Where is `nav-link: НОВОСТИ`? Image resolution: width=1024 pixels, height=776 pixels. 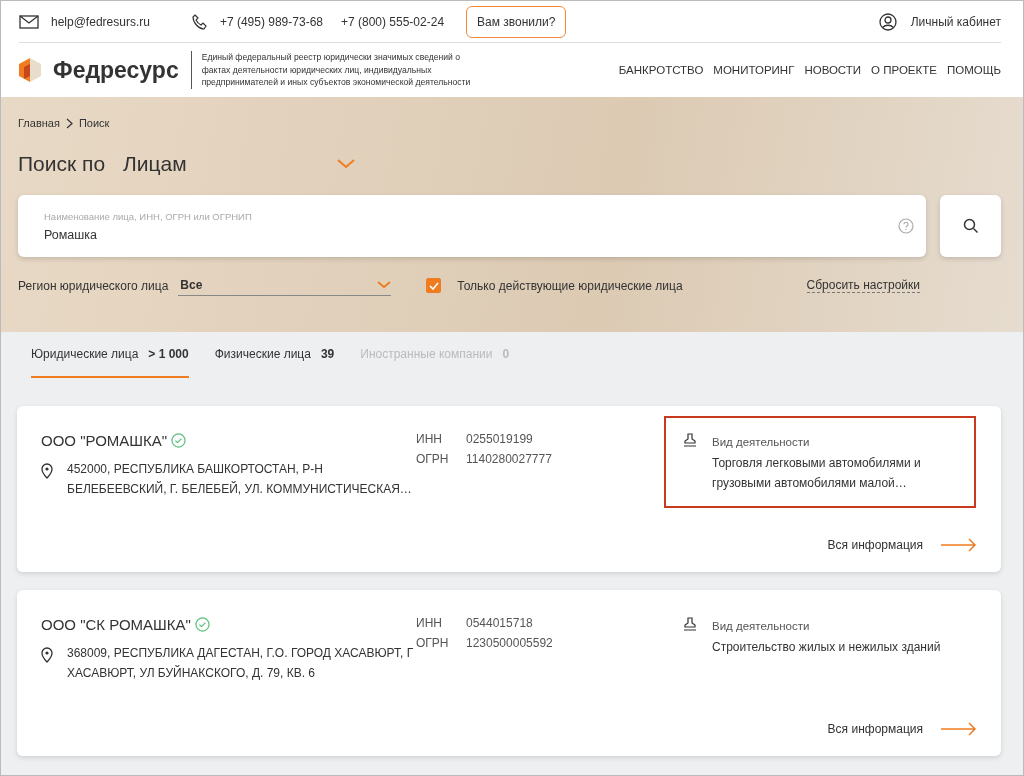 nav-link: НОВОСТИ is located at coordinates (833, 70).